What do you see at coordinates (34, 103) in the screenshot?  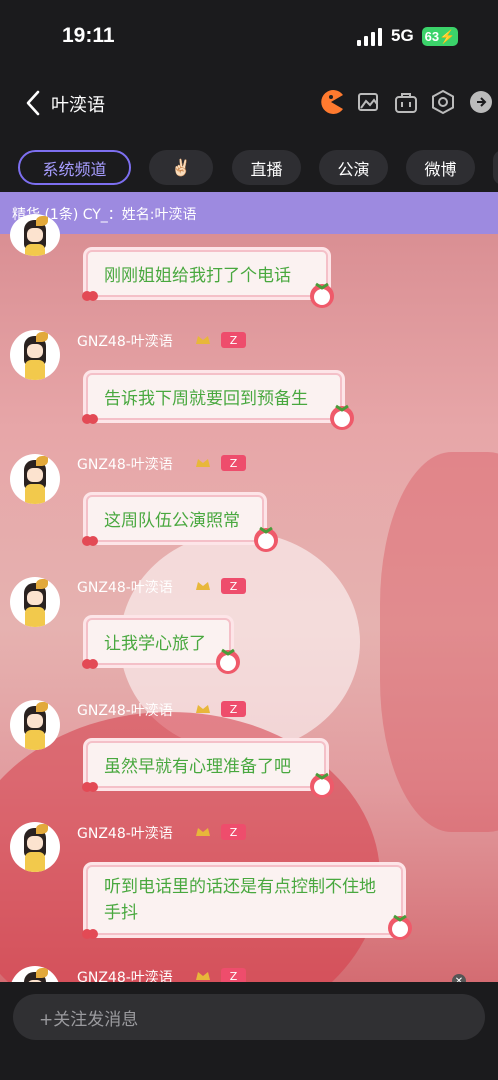 I see `back-arrow-icon` at bounding box center [34, 103].